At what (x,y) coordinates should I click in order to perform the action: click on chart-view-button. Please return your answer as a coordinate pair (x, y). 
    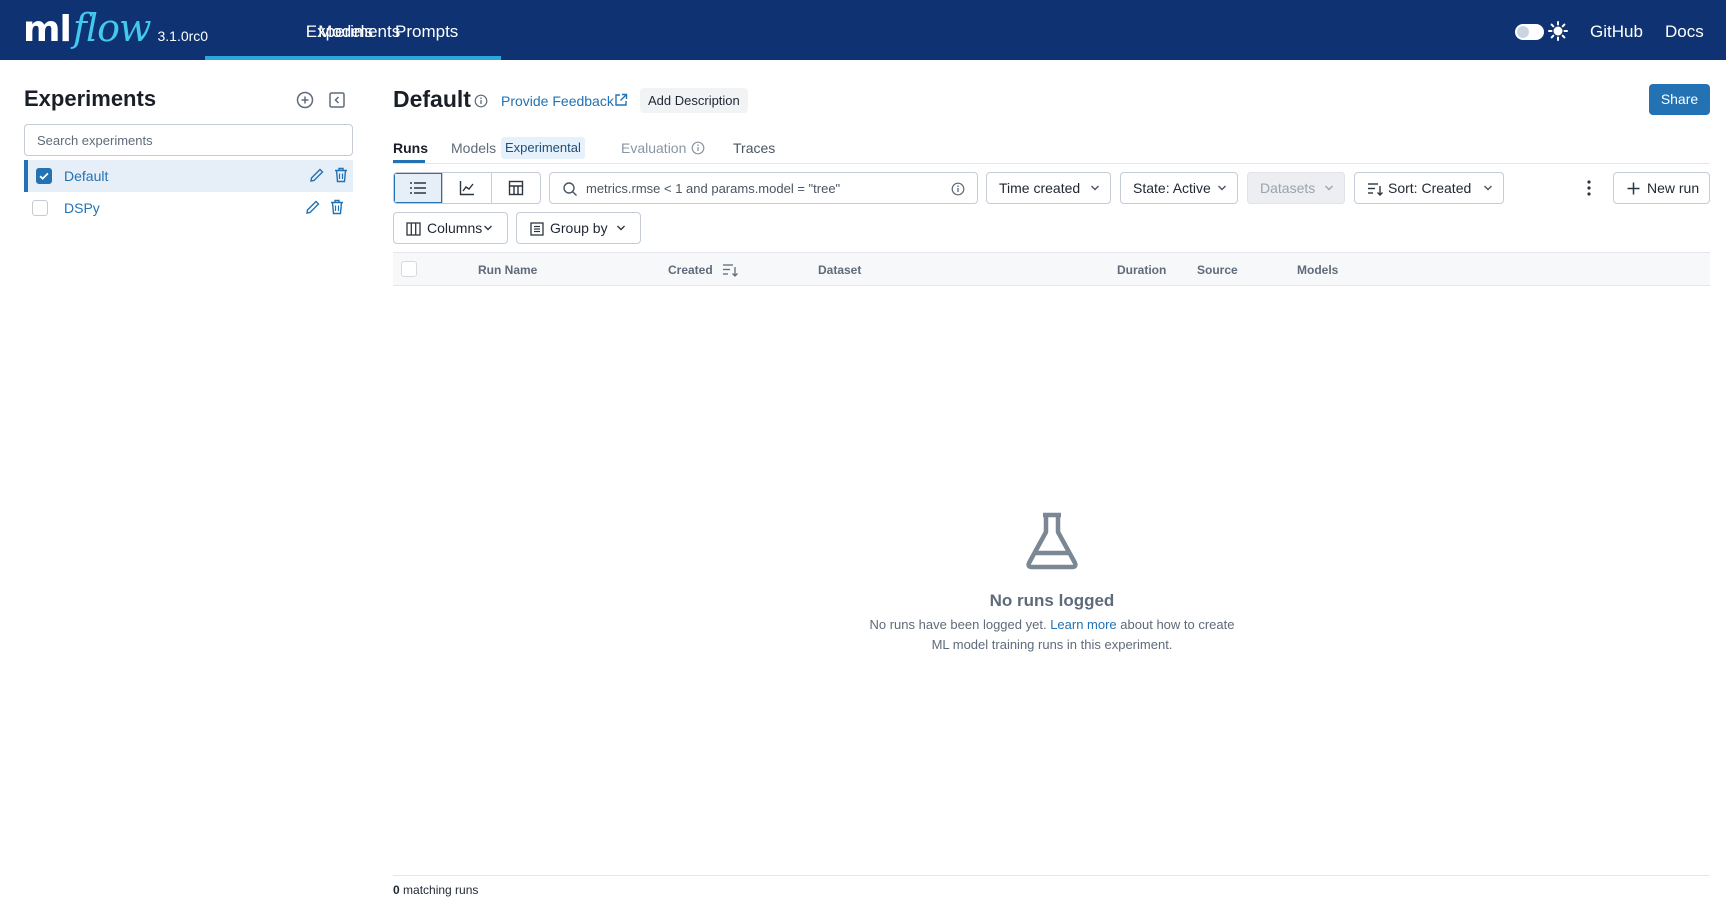
    Looking at the image, I should click on (467, 188).